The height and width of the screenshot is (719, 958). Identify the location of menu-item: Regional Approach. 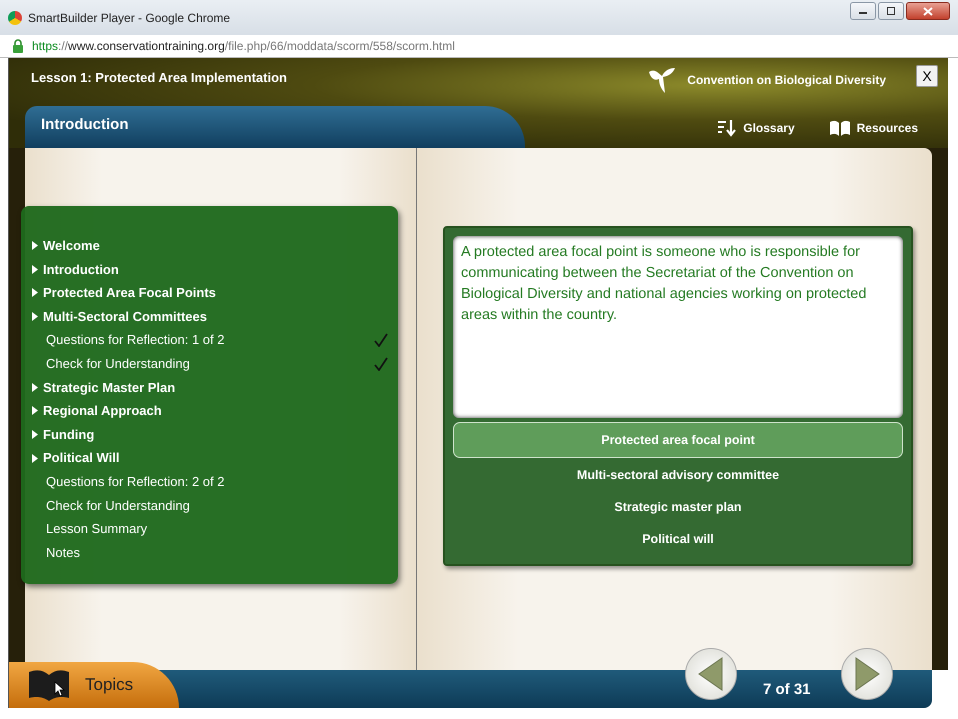
(209, 411).